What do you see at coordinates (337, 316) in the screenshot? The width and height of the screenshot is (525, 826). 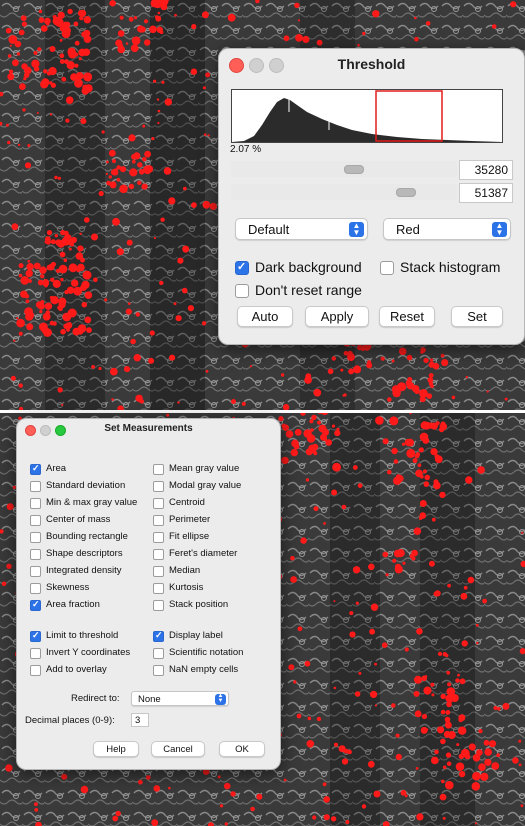 I see `apply-button: Apply` at bounding box center [337, 316].